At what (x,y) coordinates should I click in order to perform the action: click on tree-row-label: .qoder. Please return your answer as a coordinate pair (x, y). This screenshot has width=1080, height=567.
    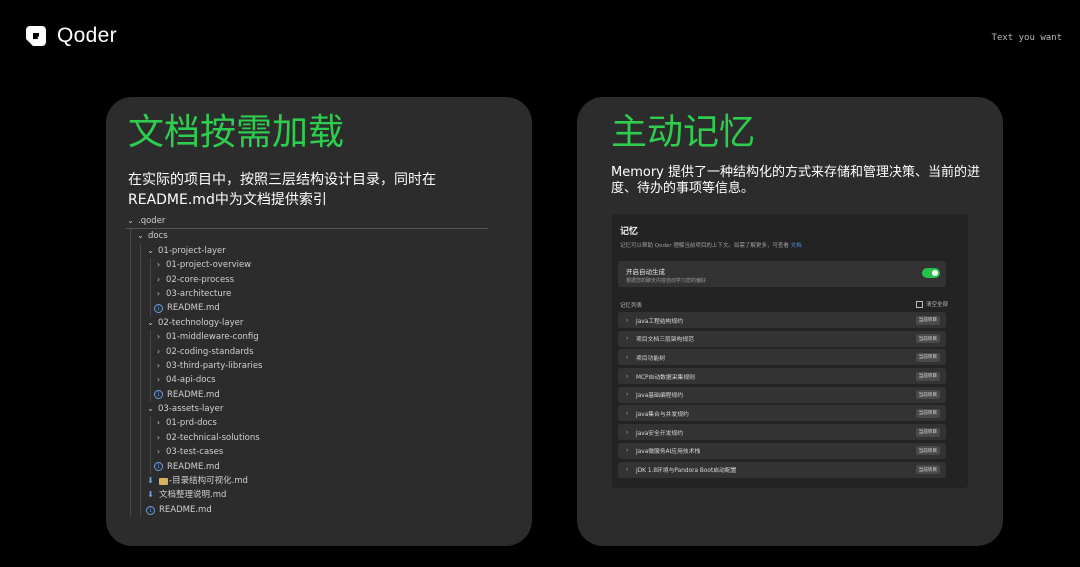
    Looking at the image, I should click on (152, 221).